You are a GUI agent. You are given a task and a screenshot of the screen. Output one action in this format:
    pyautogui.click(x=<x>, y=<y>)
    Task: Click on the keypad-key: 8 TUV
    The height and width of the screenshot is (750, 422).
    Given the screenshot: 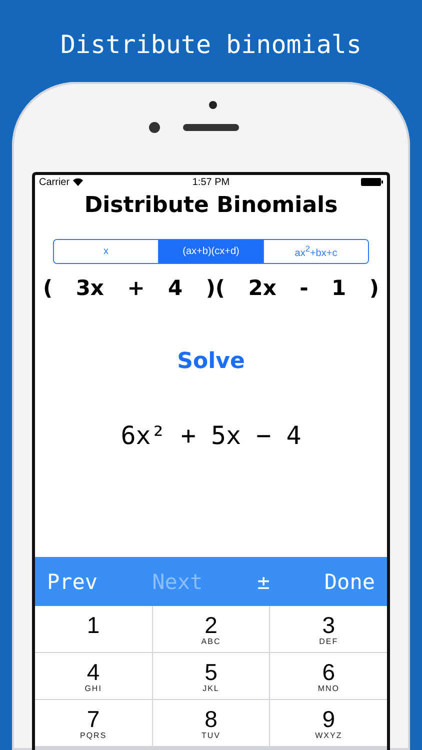 What is the action you would take?
    pyautogui.click(x=211, y=723)
    